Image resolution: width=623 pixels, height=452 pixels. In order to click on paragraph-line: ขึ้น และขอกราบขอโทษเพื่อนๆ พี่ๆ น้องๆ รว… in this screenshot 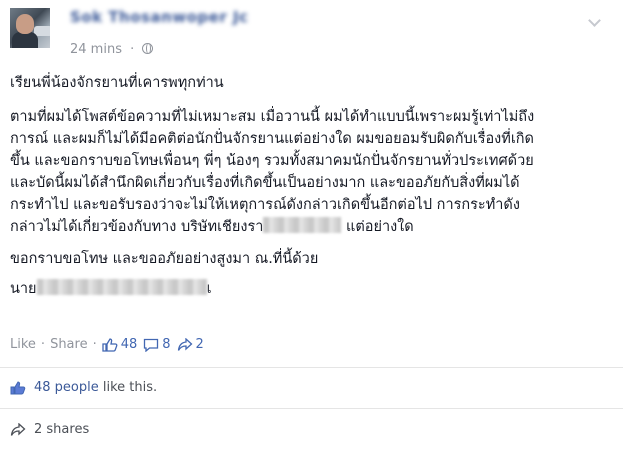, I will do `click(272, 161)`.